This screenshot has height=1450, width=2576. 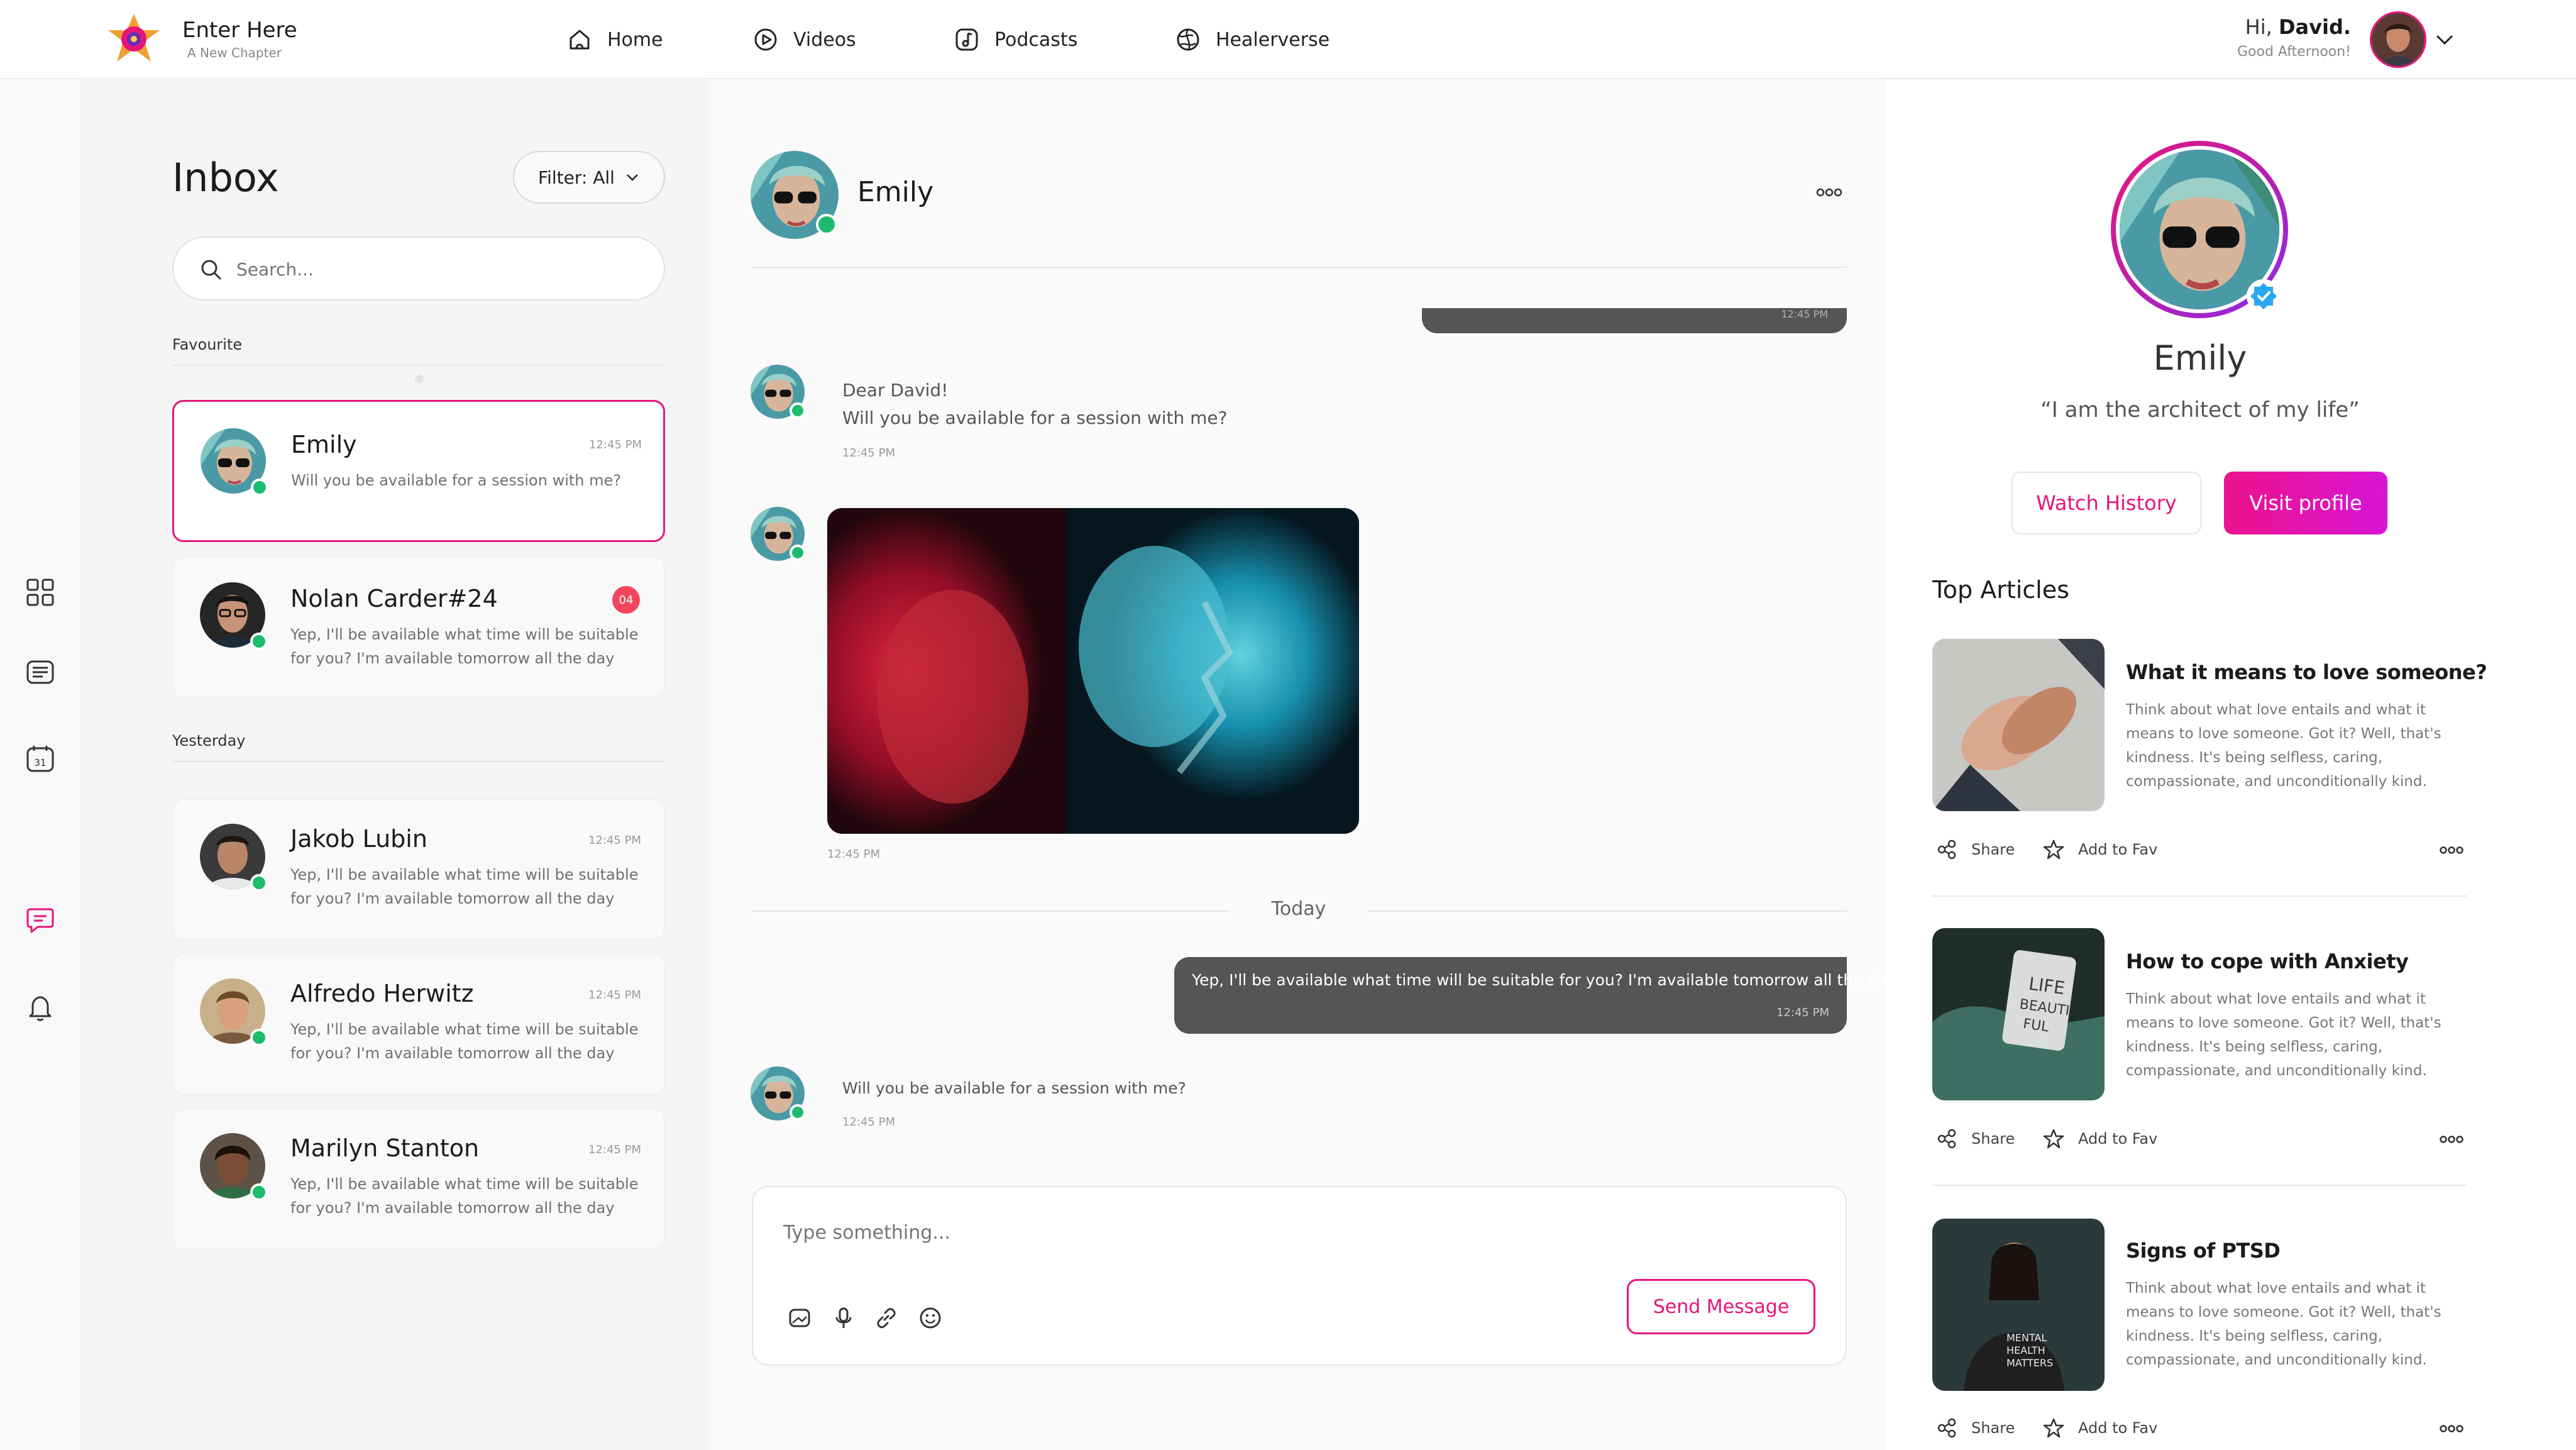 What do you see at coordinates (2445, 39) in the screenshot?
I see `chevron-down-icon` at bounding box center [2445, 39].